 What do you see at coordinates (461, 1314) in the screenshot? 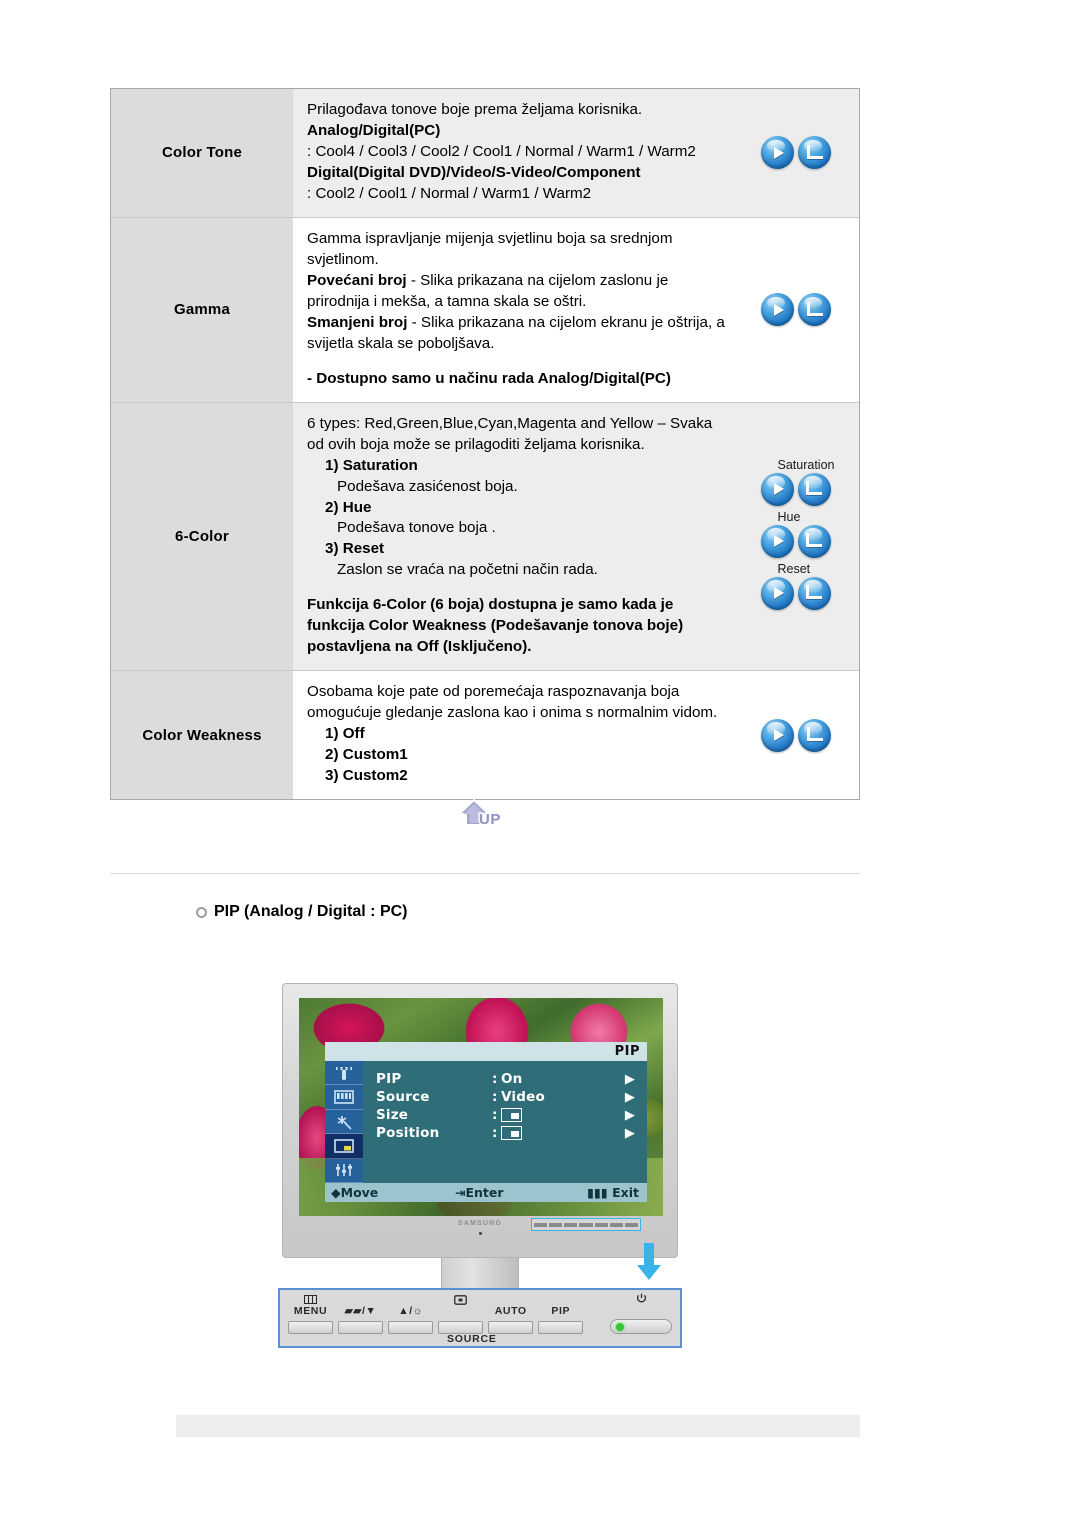
I see `control-key-source` at bounding box center [461, 1314].